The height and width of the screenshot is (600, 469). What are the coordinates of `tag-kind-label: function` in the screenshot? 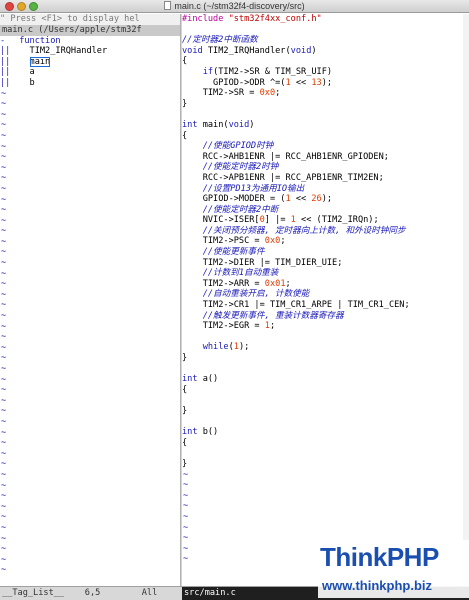 It's located at (40, 40).